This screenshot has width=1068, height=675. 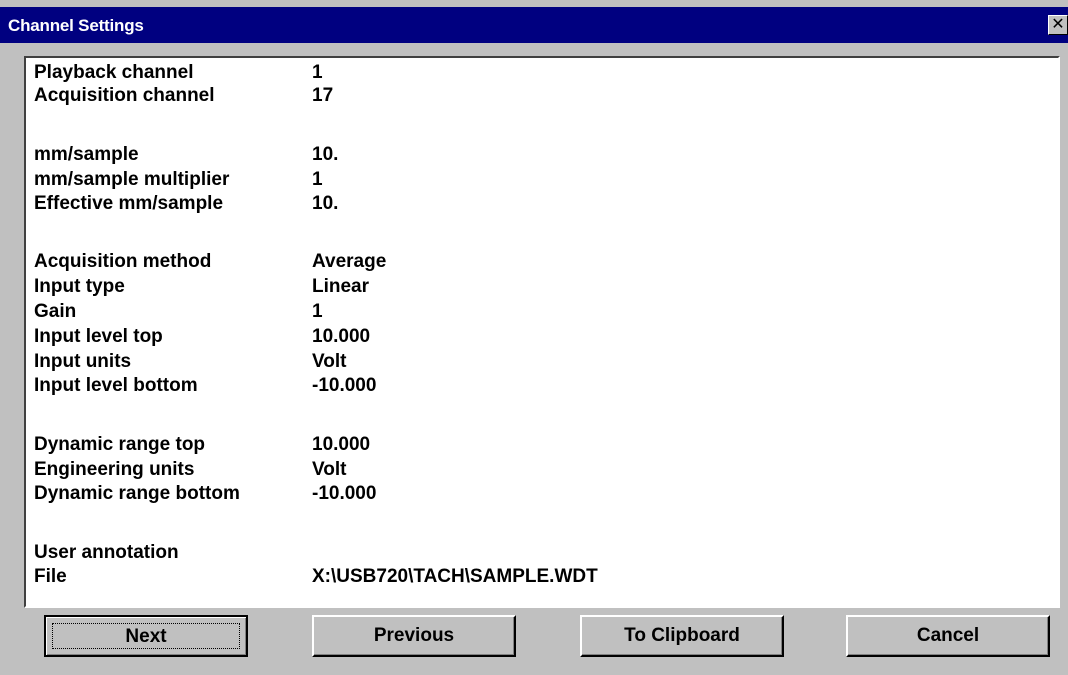 I want to click on setting-label: Input level top, so click(x=98, y=336).